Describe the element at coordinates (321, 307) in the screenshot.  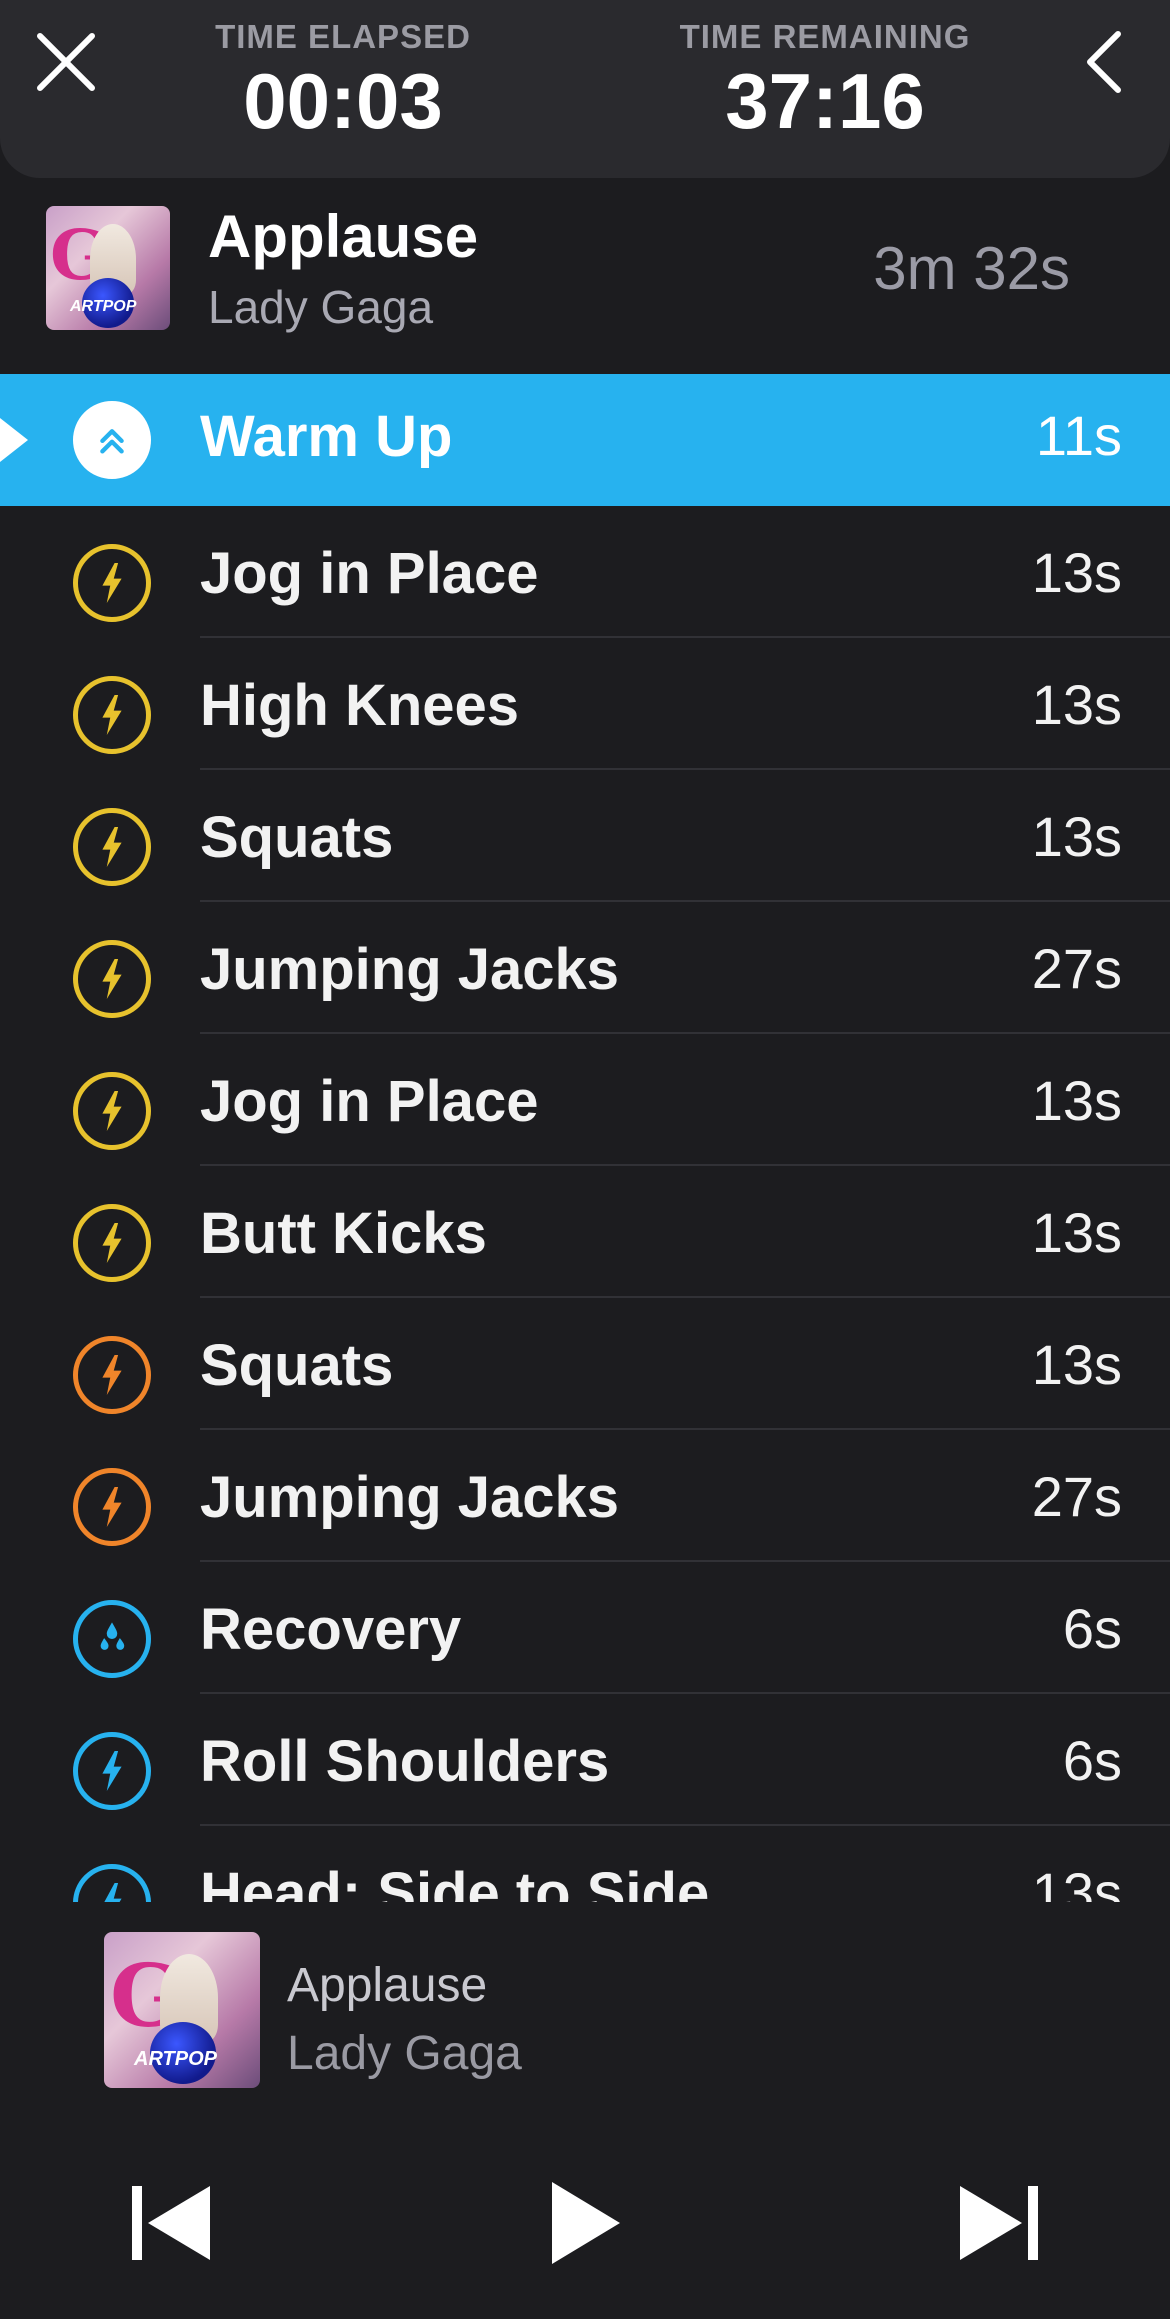
I see `song-artist: Lady Gaga` at that location.